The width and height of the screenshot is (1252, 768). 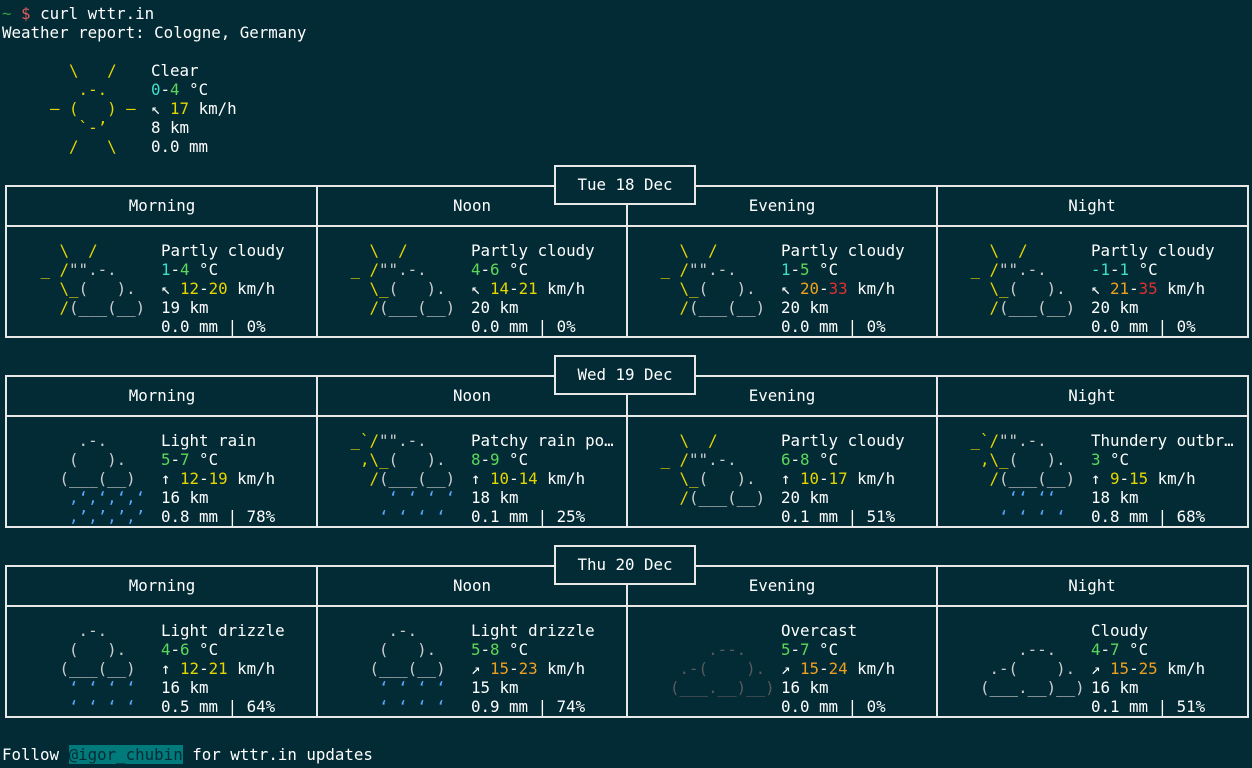 What do you see at coordinates (810, 288) in the screenshot?
I see `wind-low: 20` at bounding box center [810, 288].